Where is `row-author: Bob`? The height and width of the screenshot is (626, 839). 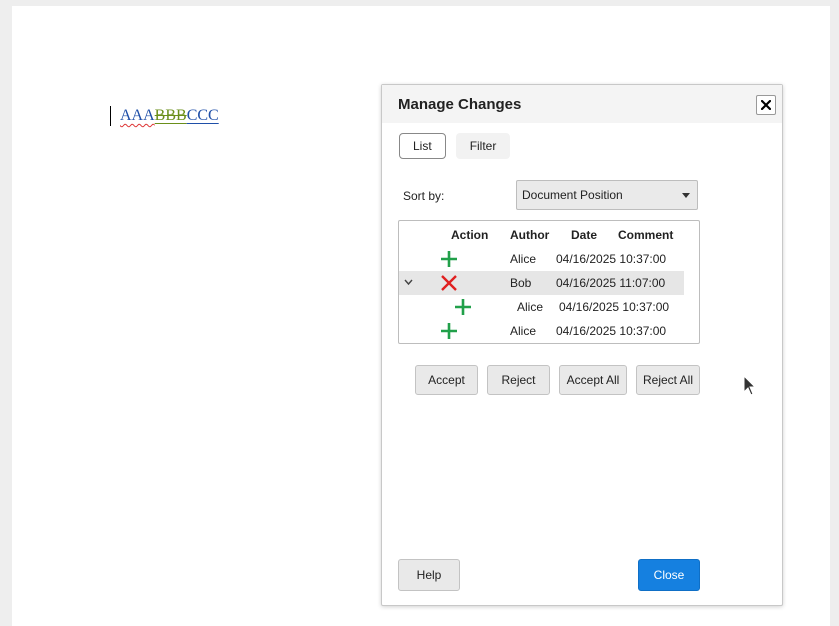
row-author: Bob is located at coordinates (521, 283).